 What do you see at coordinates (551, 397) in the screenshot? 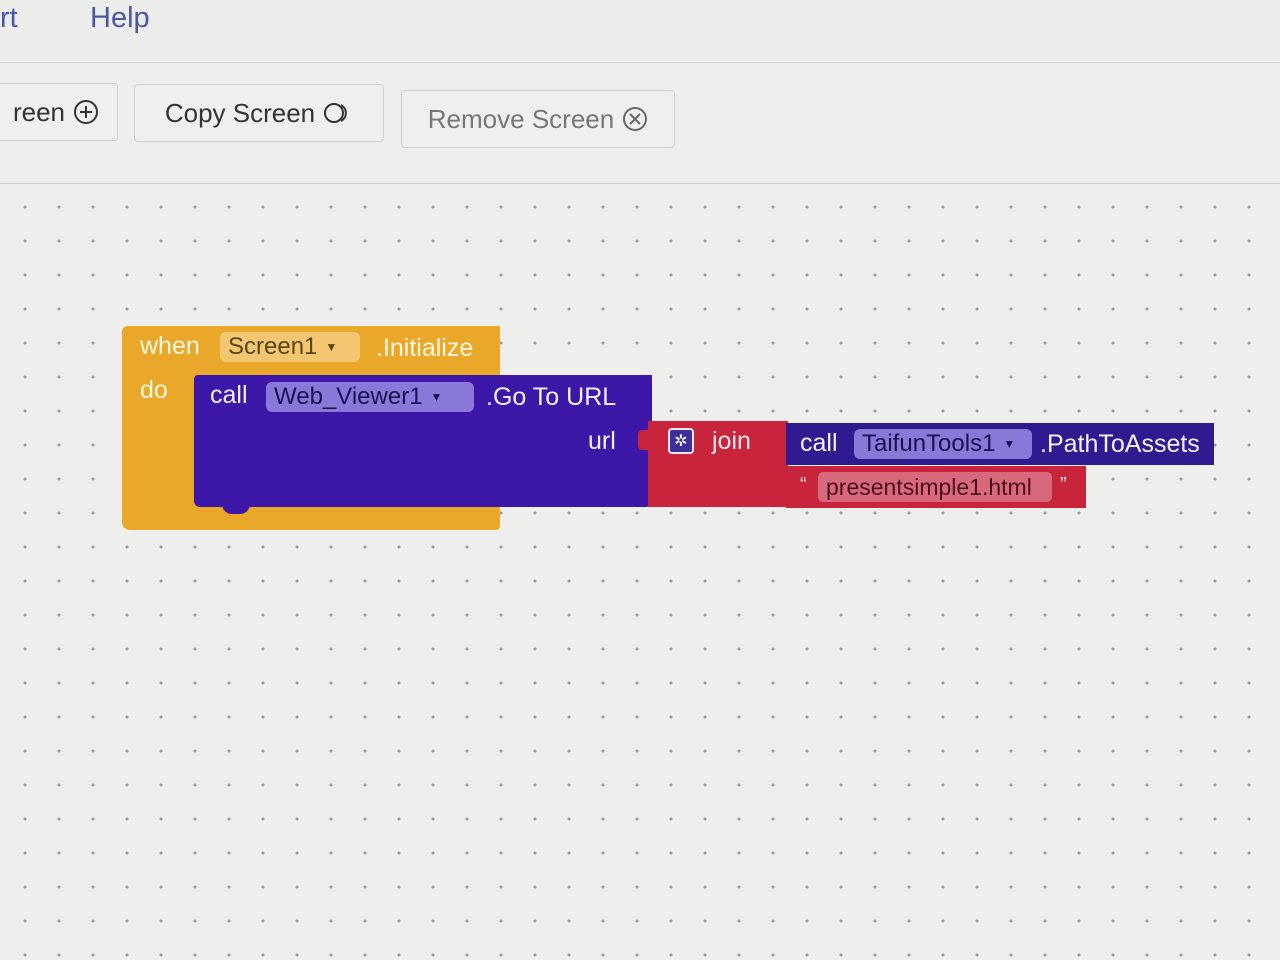
I see `goto-url-method-name: .Go To URL` at bounding box center [551, 397].